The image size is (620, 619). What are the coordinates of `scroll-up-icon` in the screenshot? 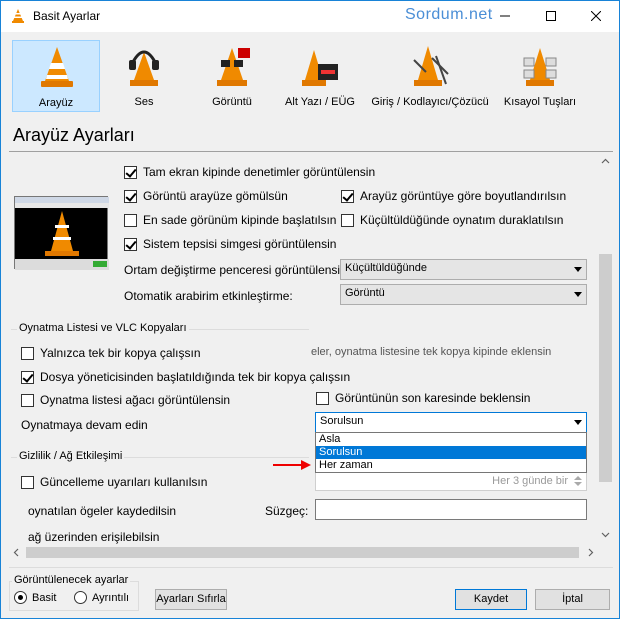 It's located at (605, 161).